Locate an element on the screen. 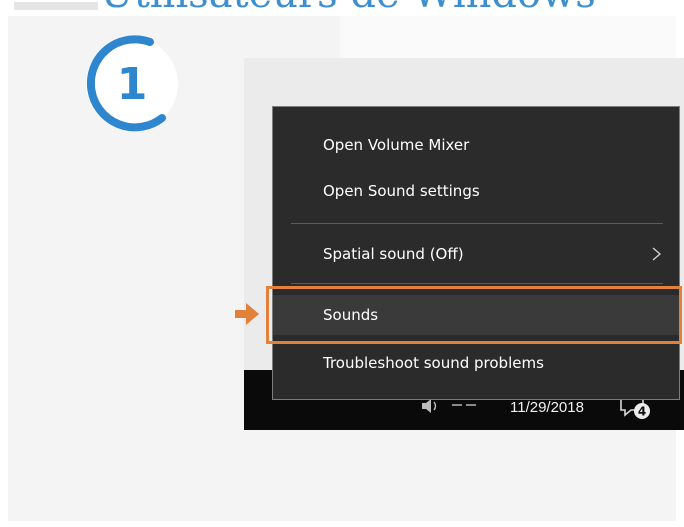 This screenshot has height=527, width=684. menu-item-spatial-sound: Spatial sound (Off) is located at coordinates (476, 254).